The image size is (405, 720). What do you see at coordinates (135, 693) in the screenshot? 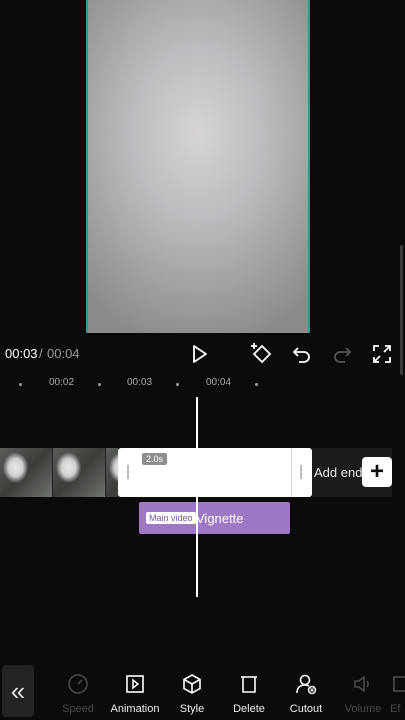
I see `toolbar-animation: Animation` at bounding box center [135, 693].